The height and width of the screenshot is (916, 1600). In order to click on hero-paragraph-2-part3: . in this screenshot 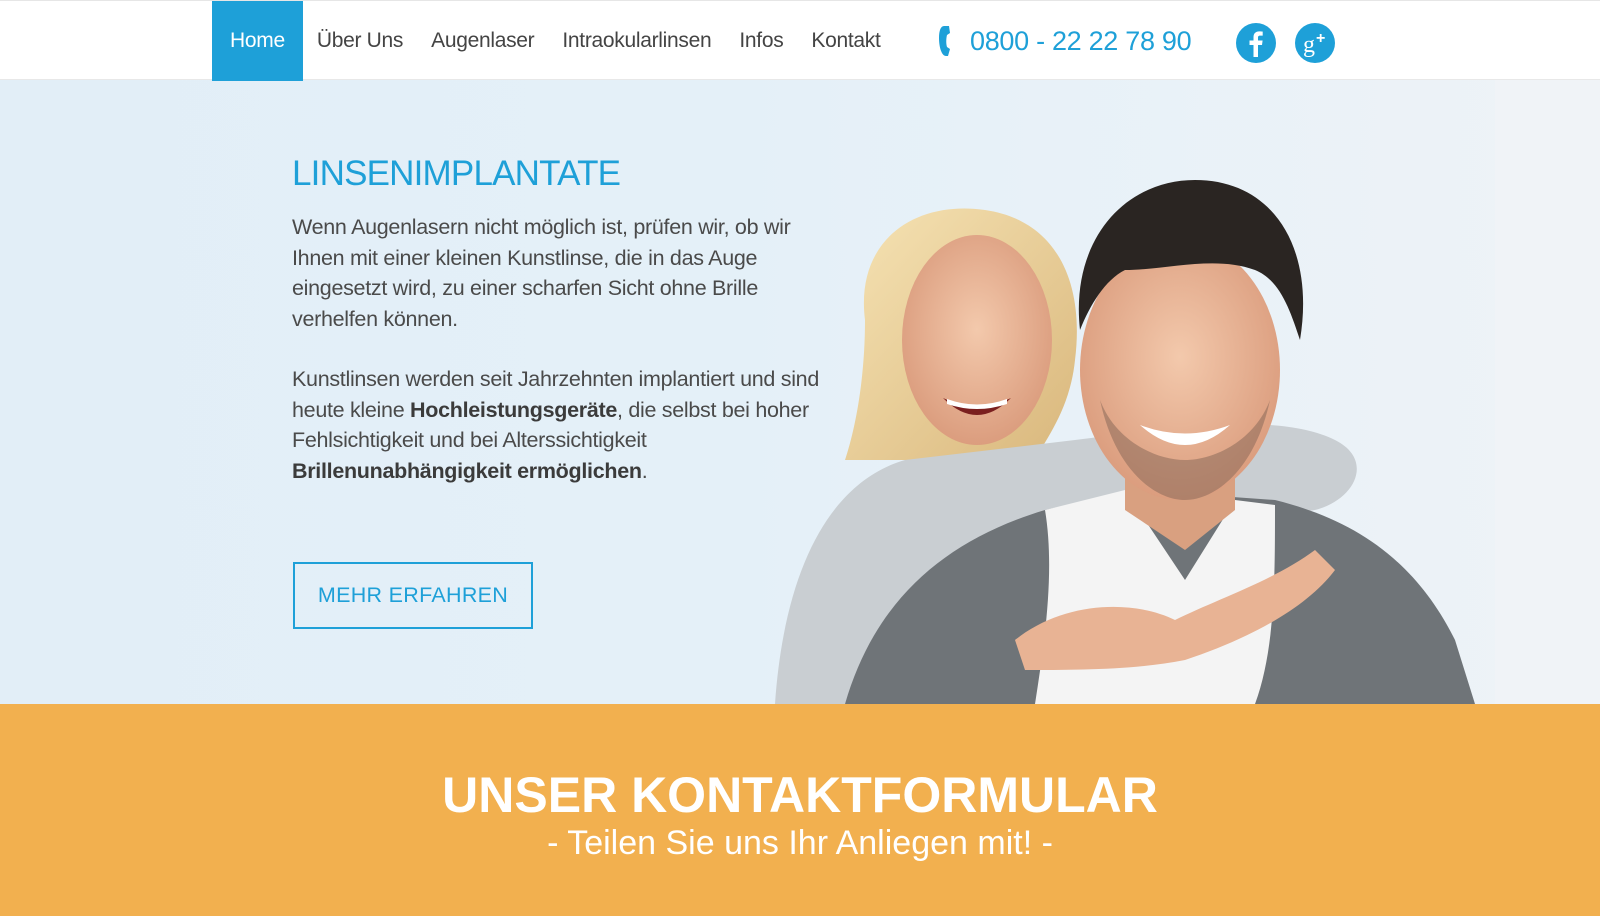, I will do `click(644, 470)`.